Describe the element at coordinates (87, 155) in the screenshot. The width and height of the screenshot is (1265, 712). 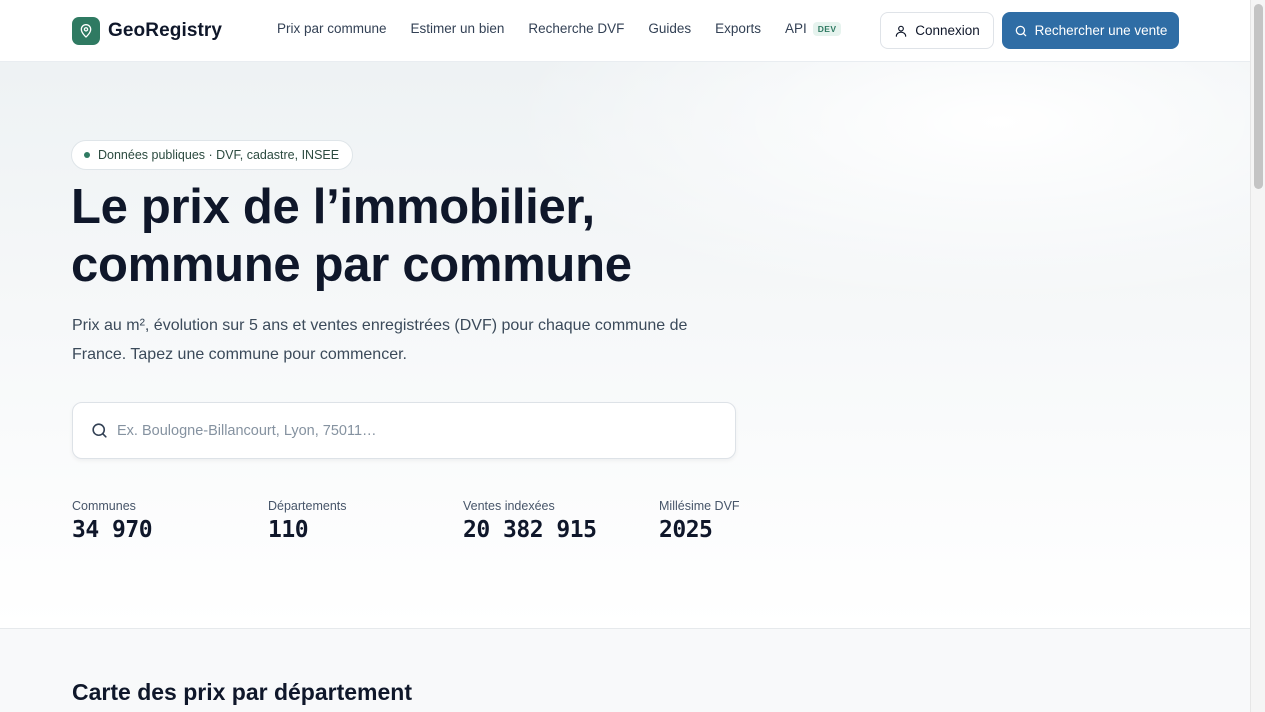
I see `status-dot-icon` at that location.